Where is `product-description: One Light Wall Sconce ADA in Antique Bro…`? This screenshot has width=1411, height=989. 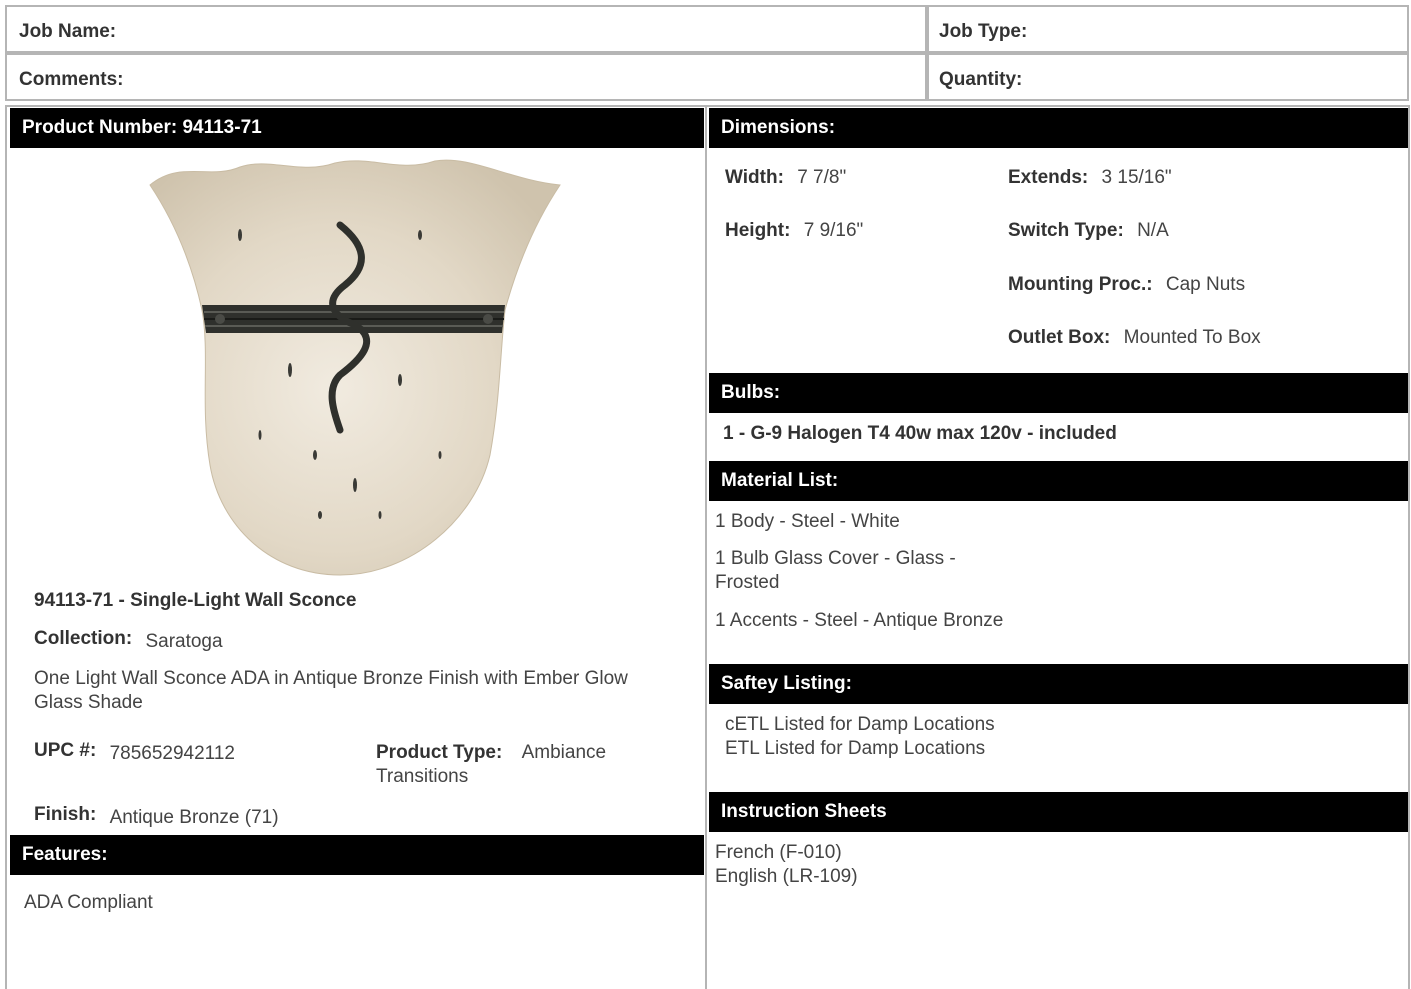 product-description: One Light Wall Sconce ADA in Antique Bro… is located at coordinates (331, 690).